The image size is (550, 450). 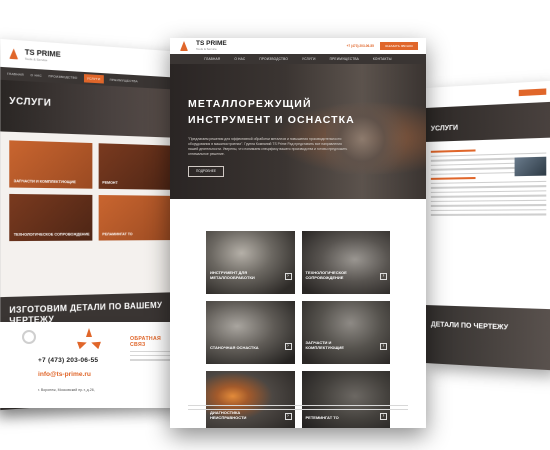 What do you see at coordinates (234, 347) in the screenshot?
I see `category-tile-label: СТАНОЧНАЯ ОСНАСТКА` at bounding box center [234, 347].